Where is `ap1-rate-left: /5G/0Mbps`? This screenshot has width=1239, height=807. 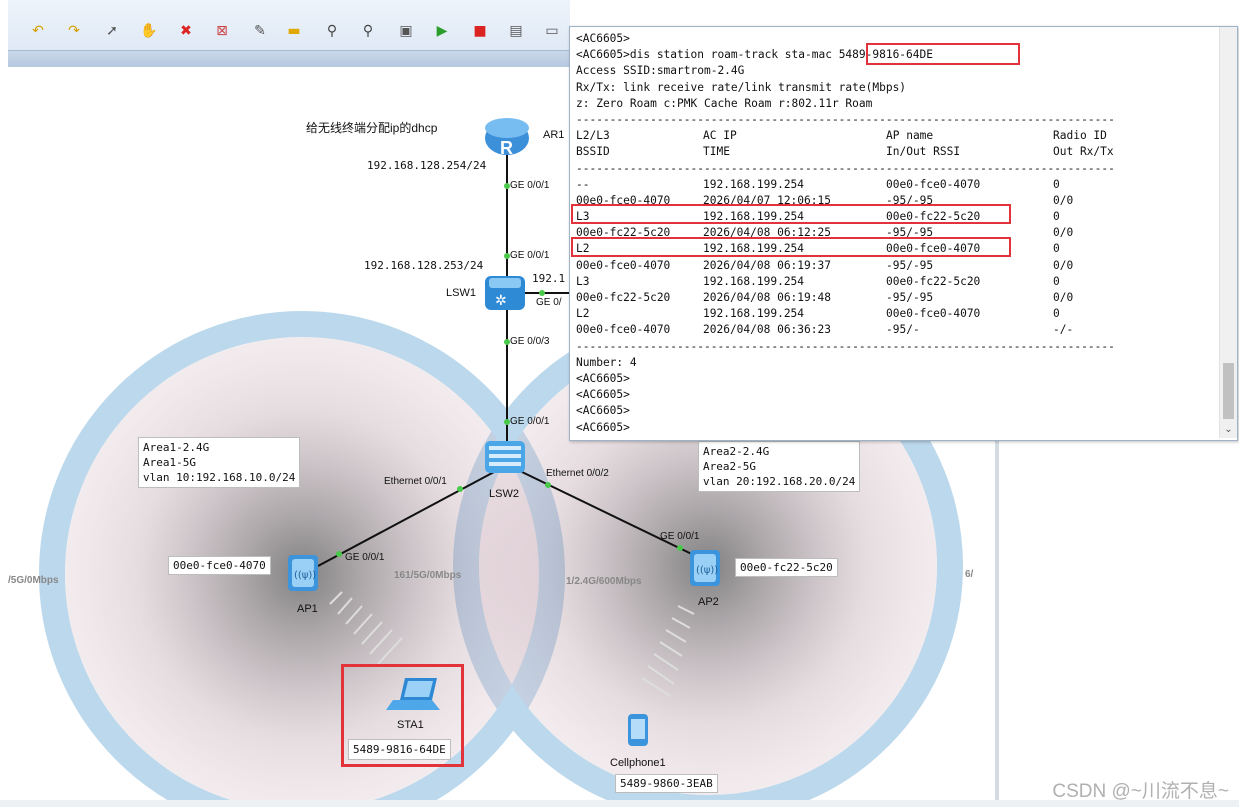 ap1-rate-left: /5G/0Mbps is located at coordinates (33, 580).